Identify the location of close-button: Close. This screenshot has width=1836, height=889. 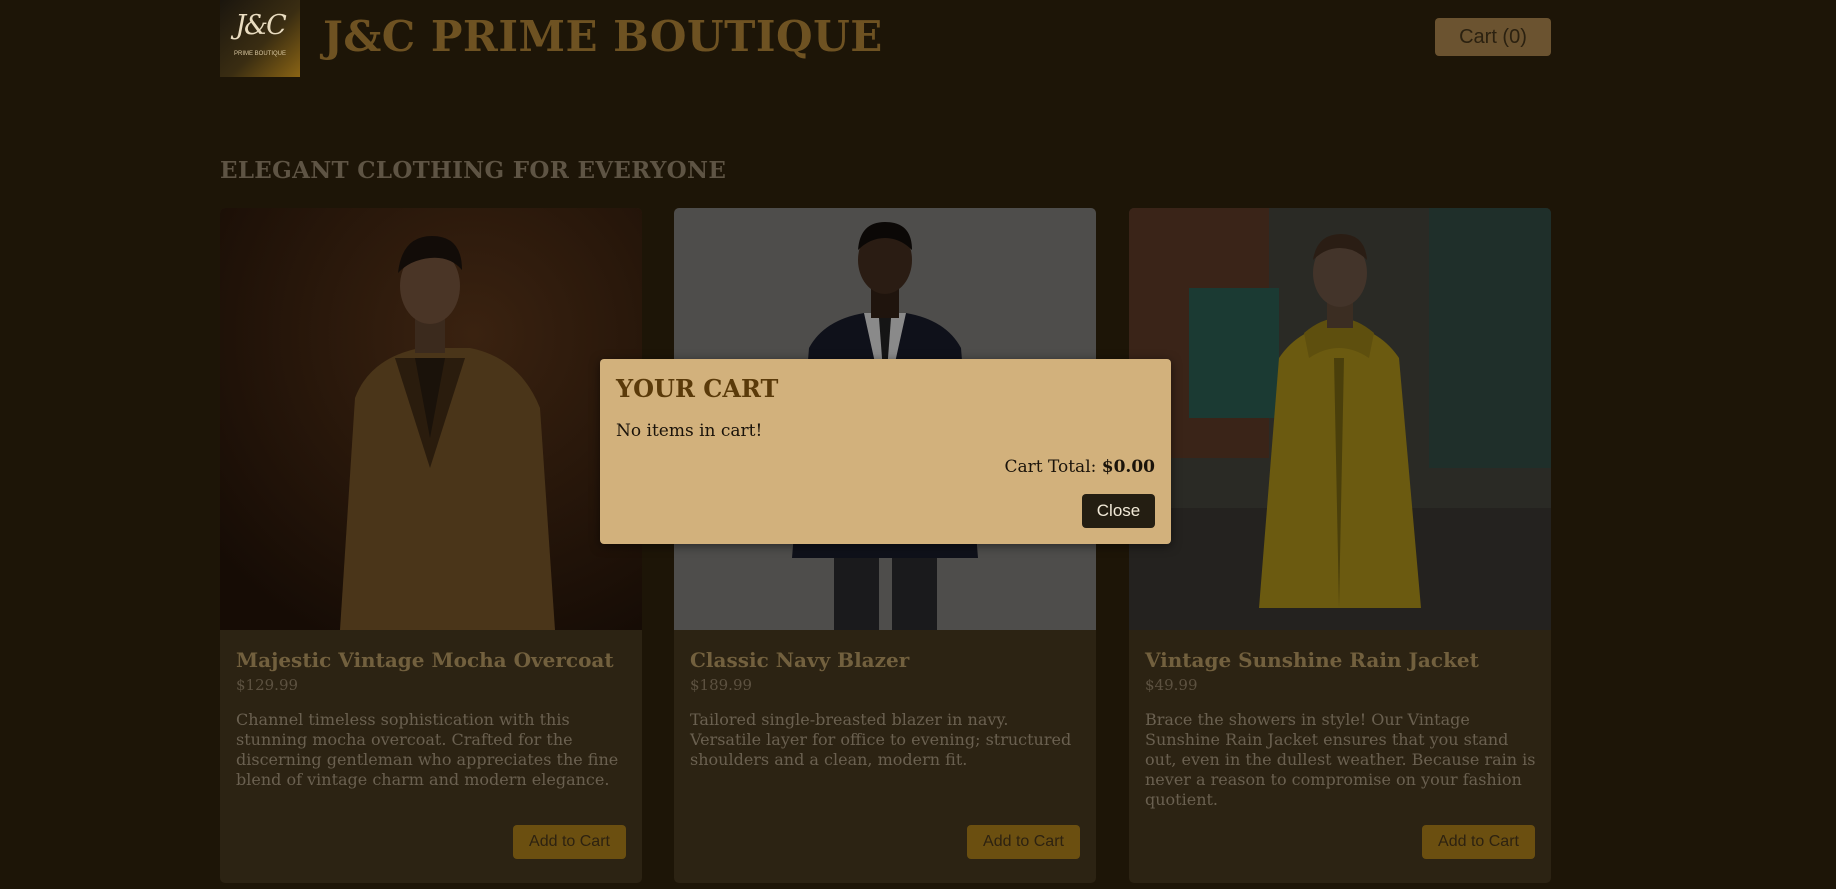
(1118, 511).